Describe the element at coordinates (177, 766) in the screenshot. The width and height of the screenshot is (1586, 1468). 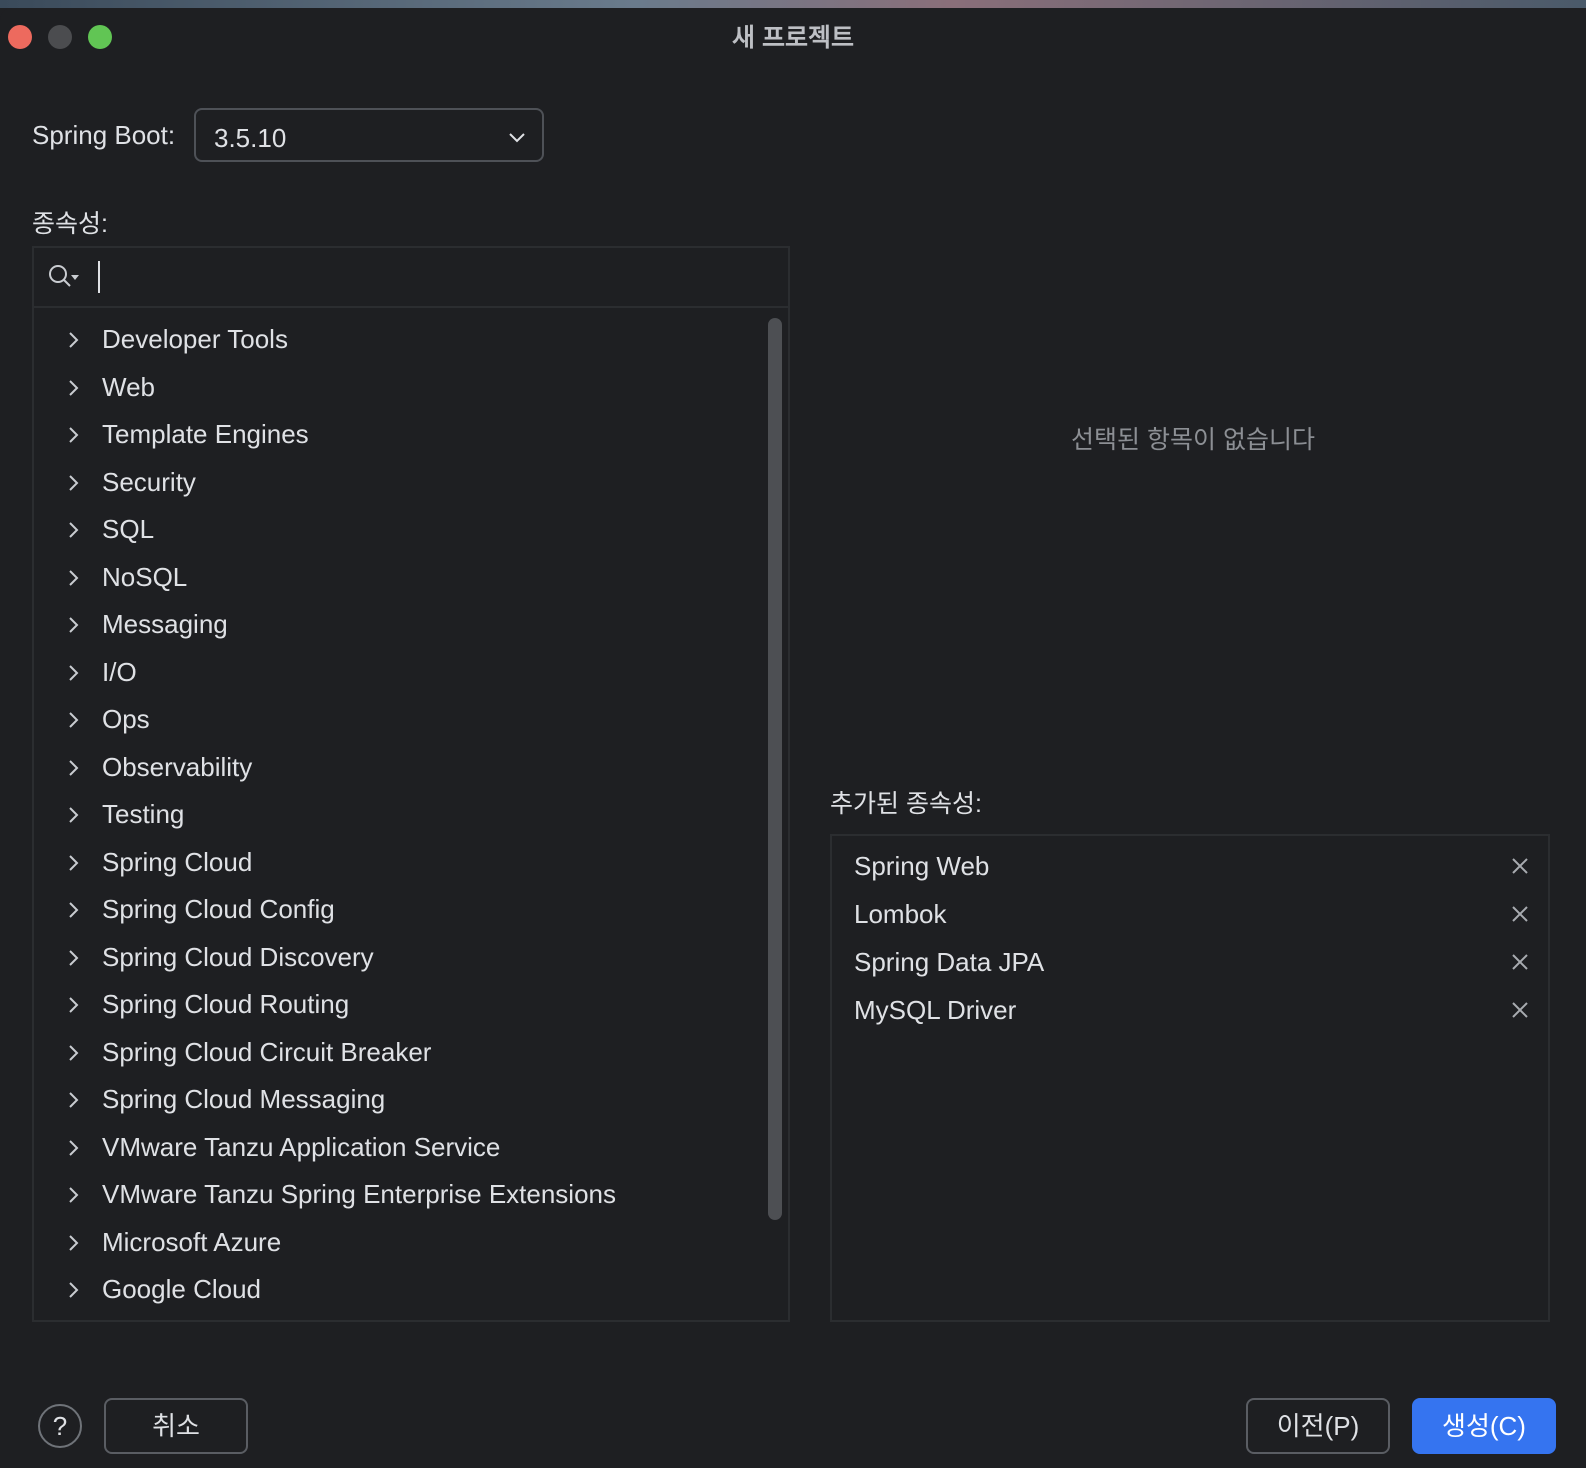
I see `tree-item-label: Observability` at that location.